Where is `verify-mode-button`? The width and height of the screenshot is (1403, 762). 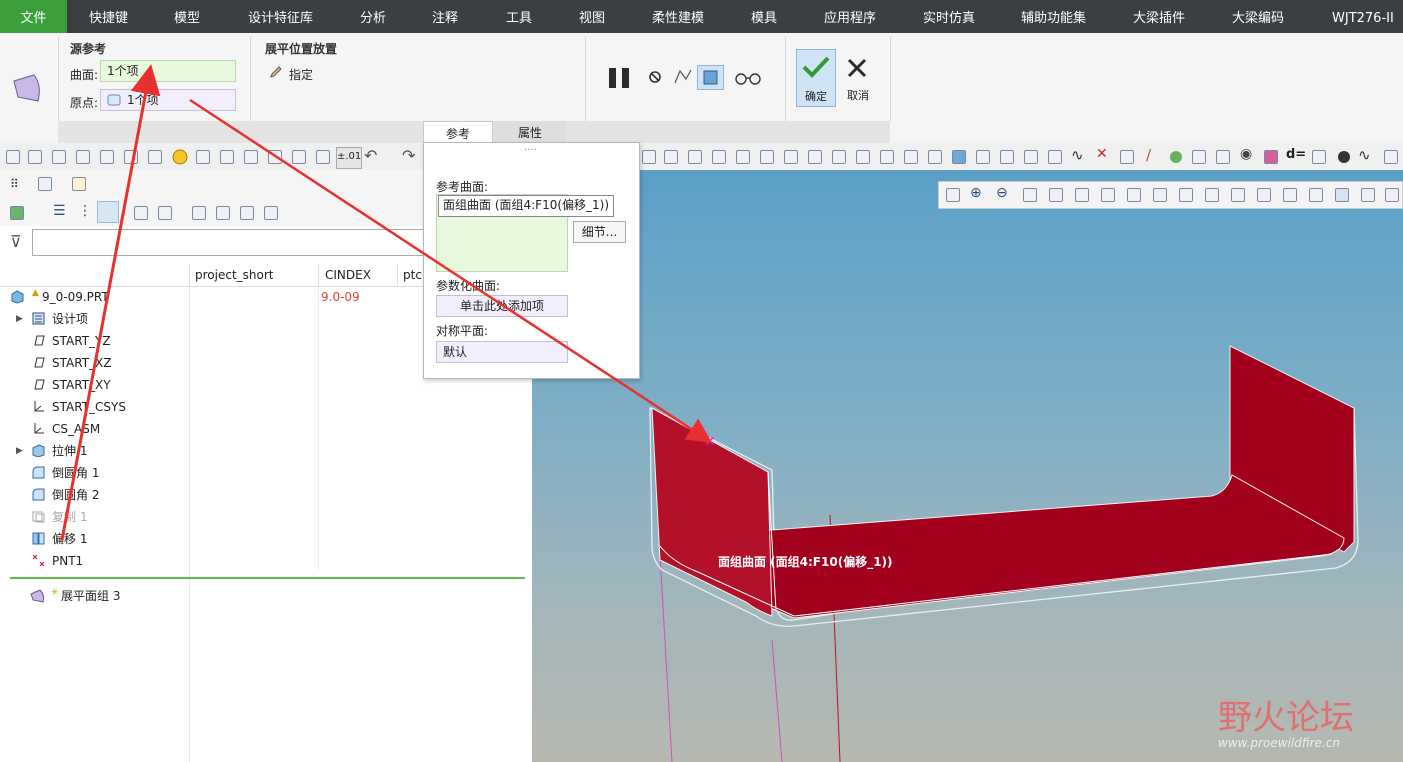 verify-mode-button is located at coordinates (710, 77).